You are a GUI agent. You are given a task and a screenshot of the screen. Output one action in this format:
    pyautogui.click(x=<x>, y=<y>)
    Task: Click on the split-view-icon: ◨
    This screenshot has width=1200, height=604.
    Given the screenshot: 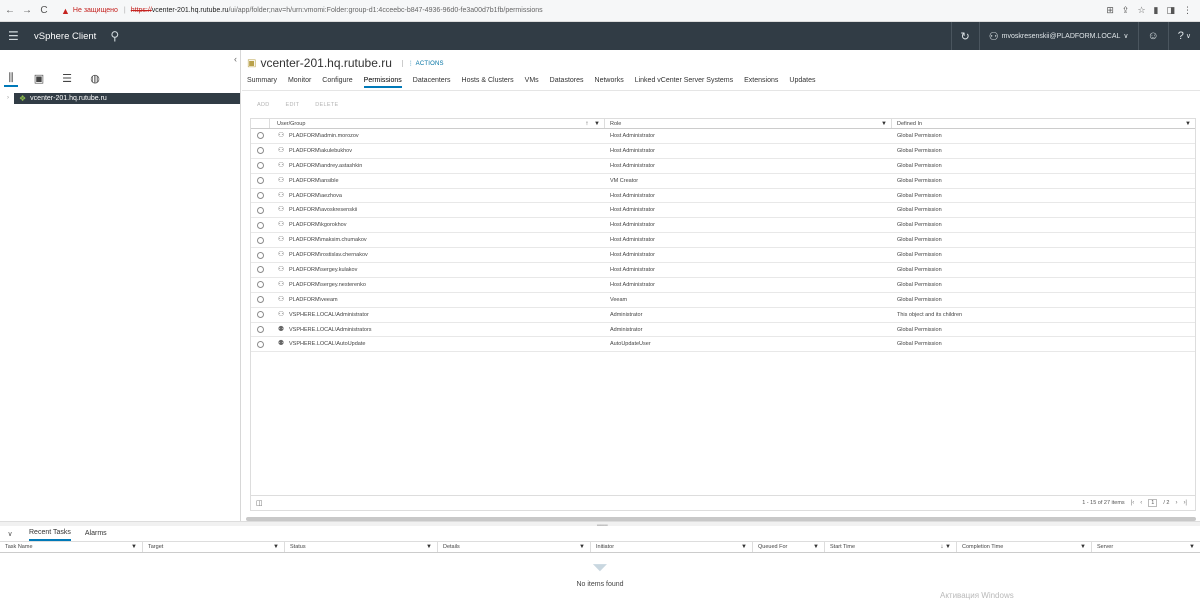 What is the action you would take?
    pyautogui.click(x=1170, y=10)
    